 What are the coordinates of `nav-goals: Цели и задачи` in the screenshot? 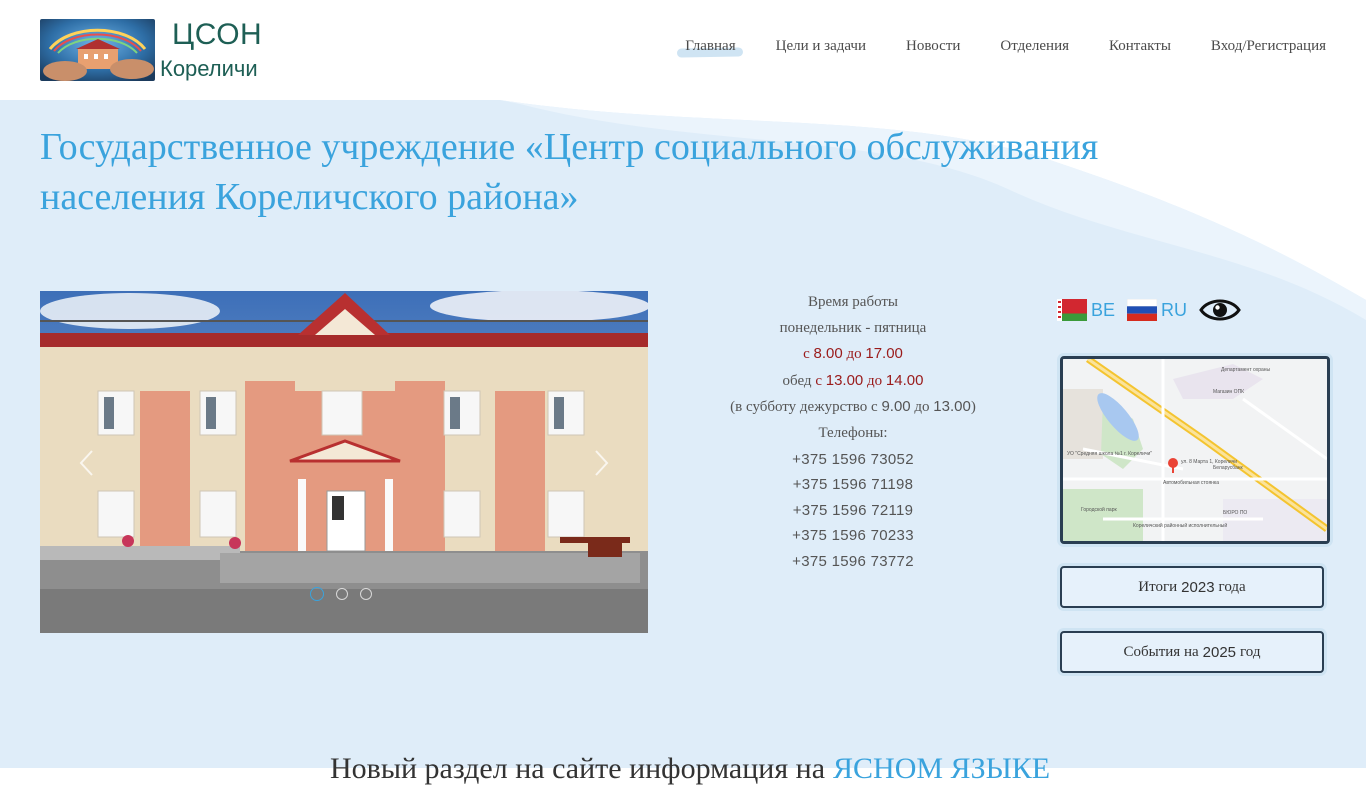 It's located at (821, 46).